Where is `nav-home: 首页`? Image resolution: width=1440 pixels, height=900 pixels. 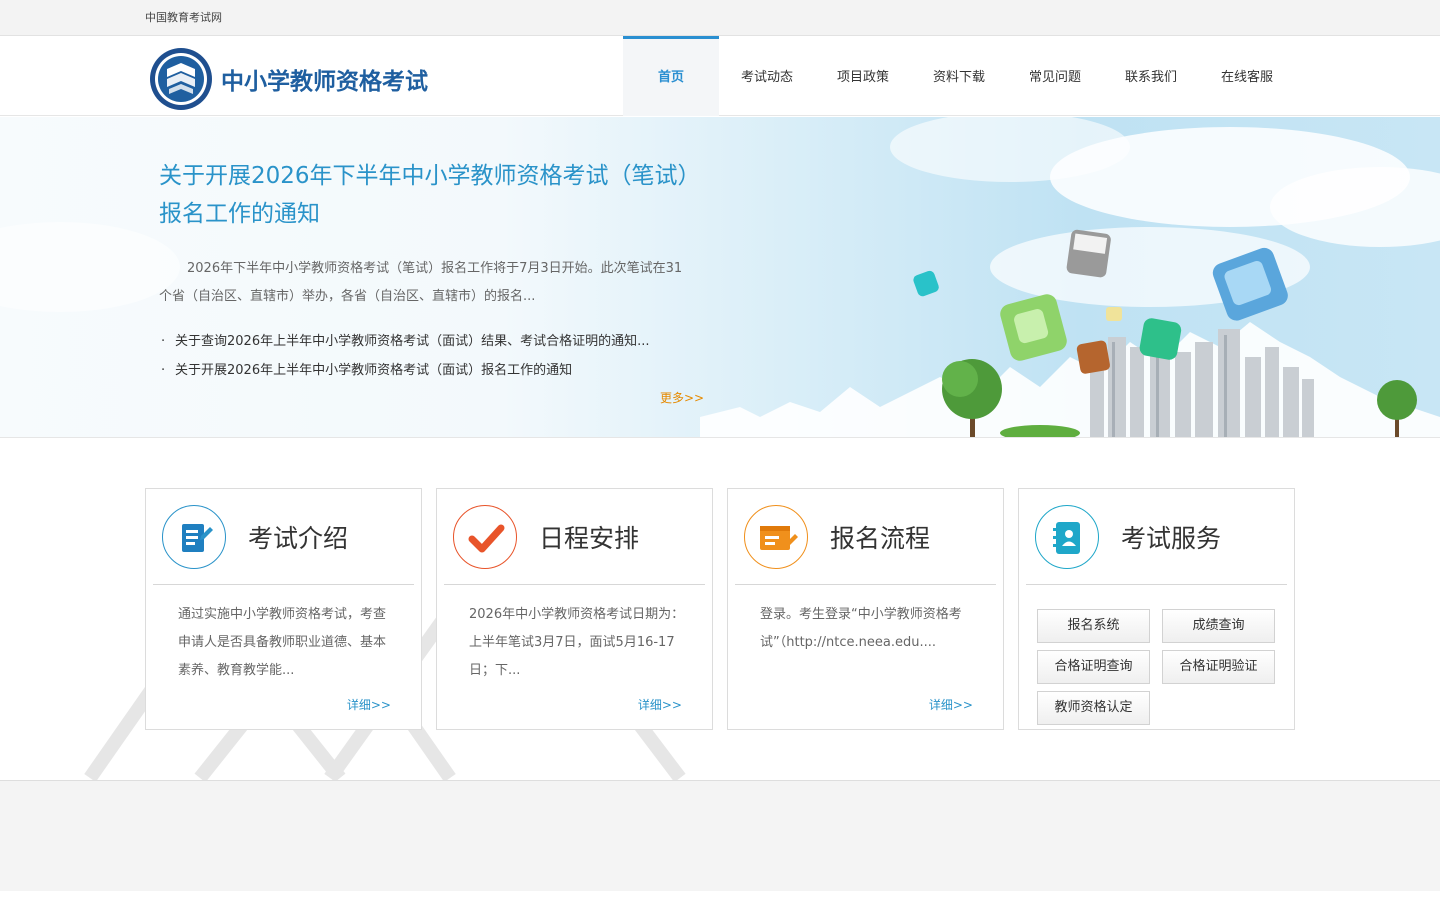 nav-home: 首页 is located at coordinates (671, 76).